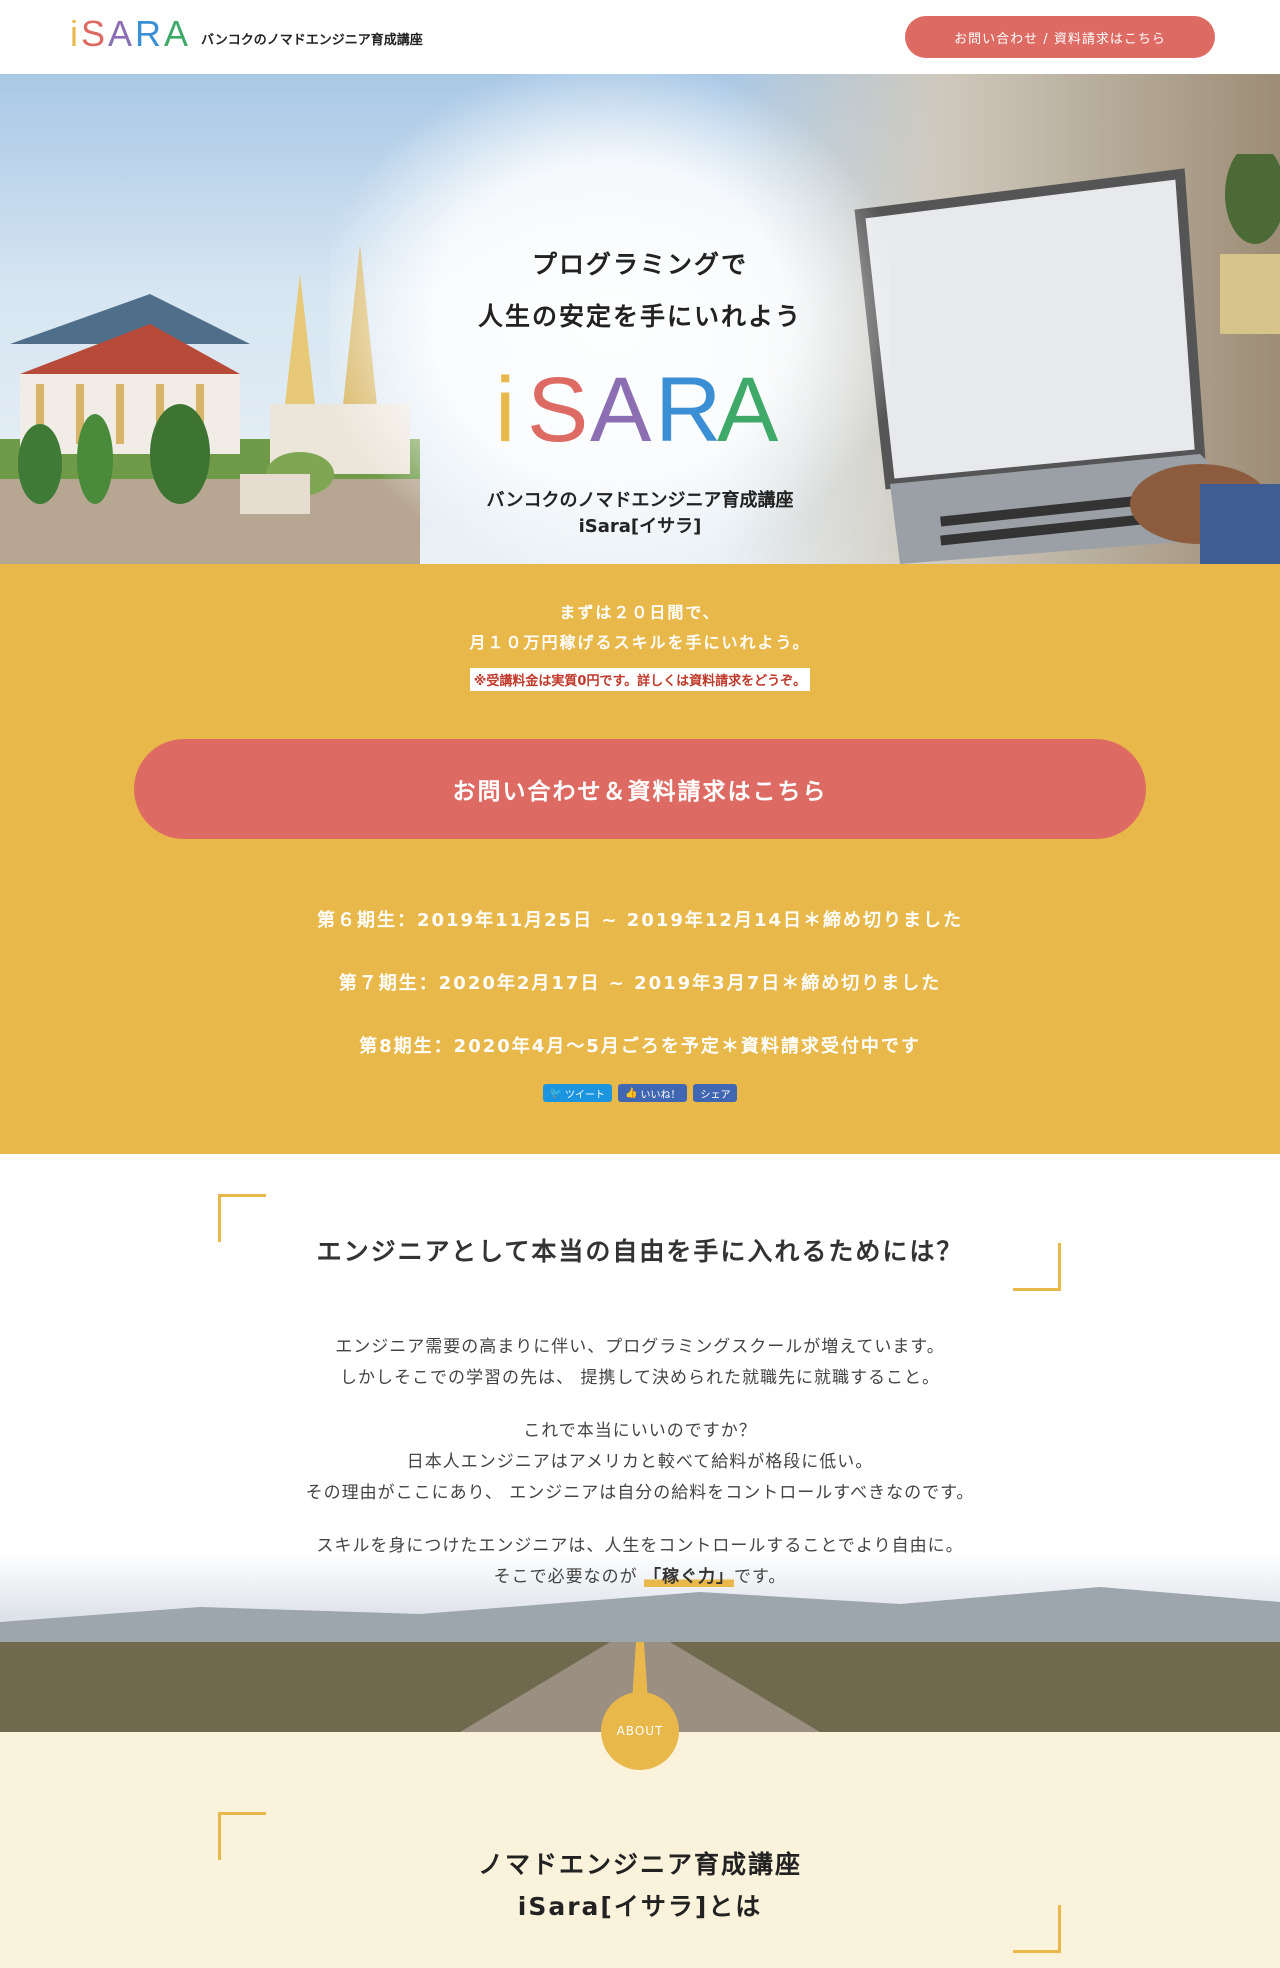 Image resolution: width=1280 pixels, height=1968 pixels. What do you see at coordinates (639, 316) in the screenshot?
I see `hero-headline-line2: 人生の安定を手にいれよう` at bounding box center [639, 316].